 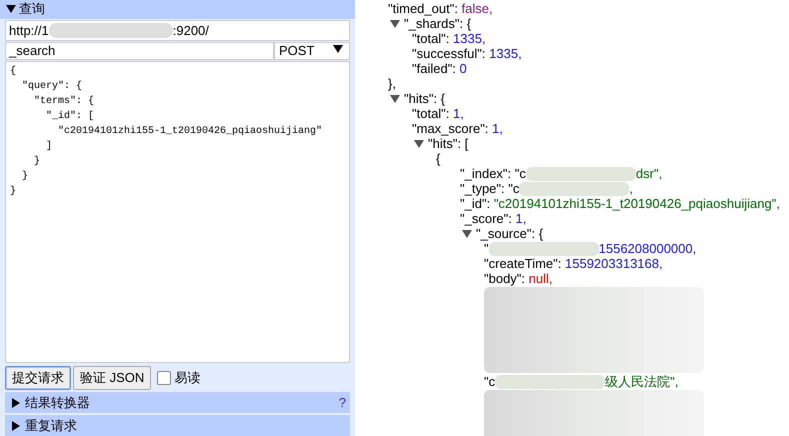 I want to click on json-value: 1559203313168,, so click(x=614, y=263).